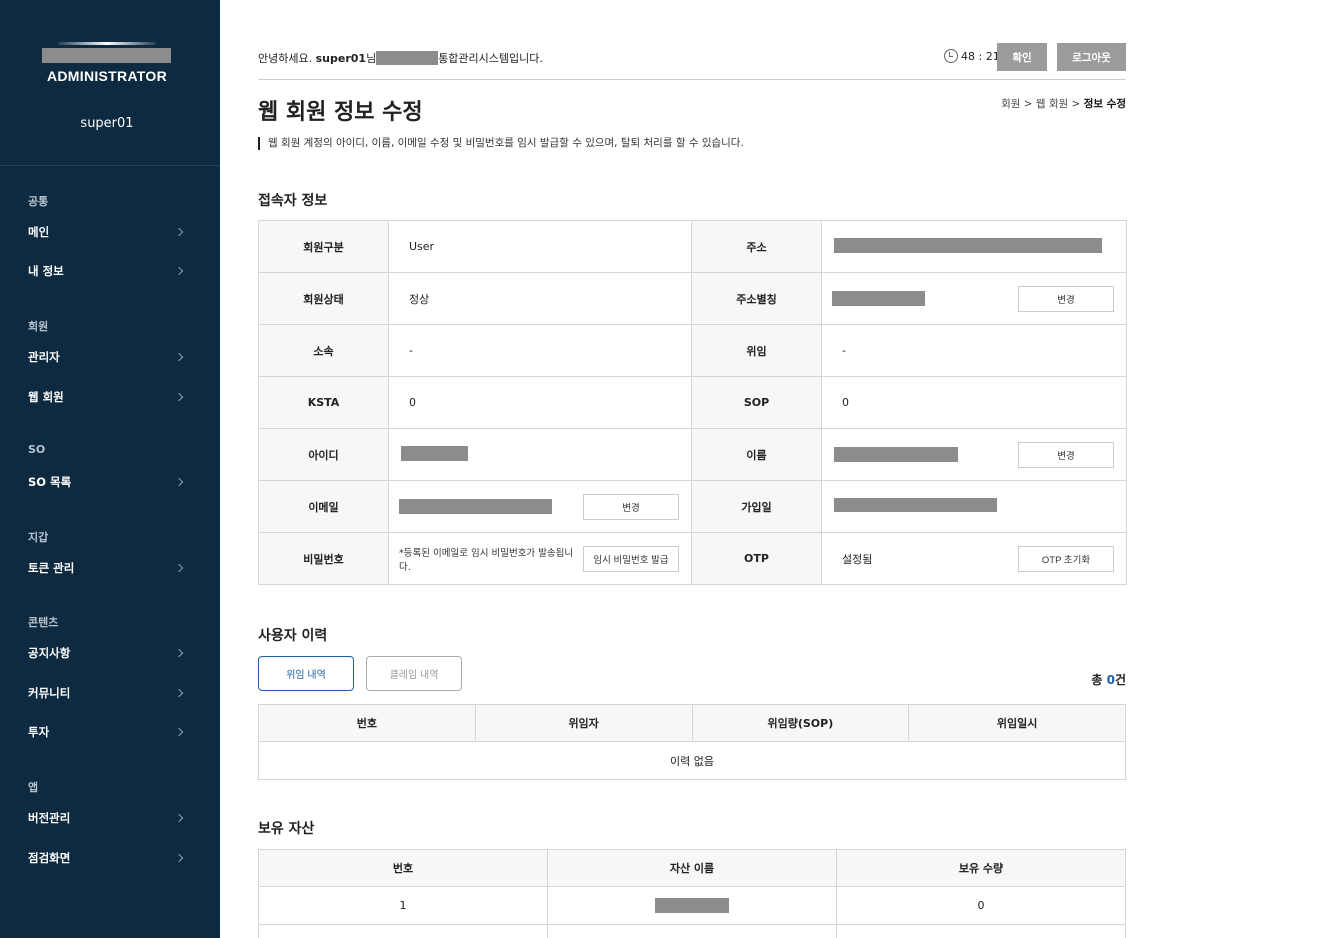  I want to click on sidebar-item-so-list: SO 목록, so click(108, 482).